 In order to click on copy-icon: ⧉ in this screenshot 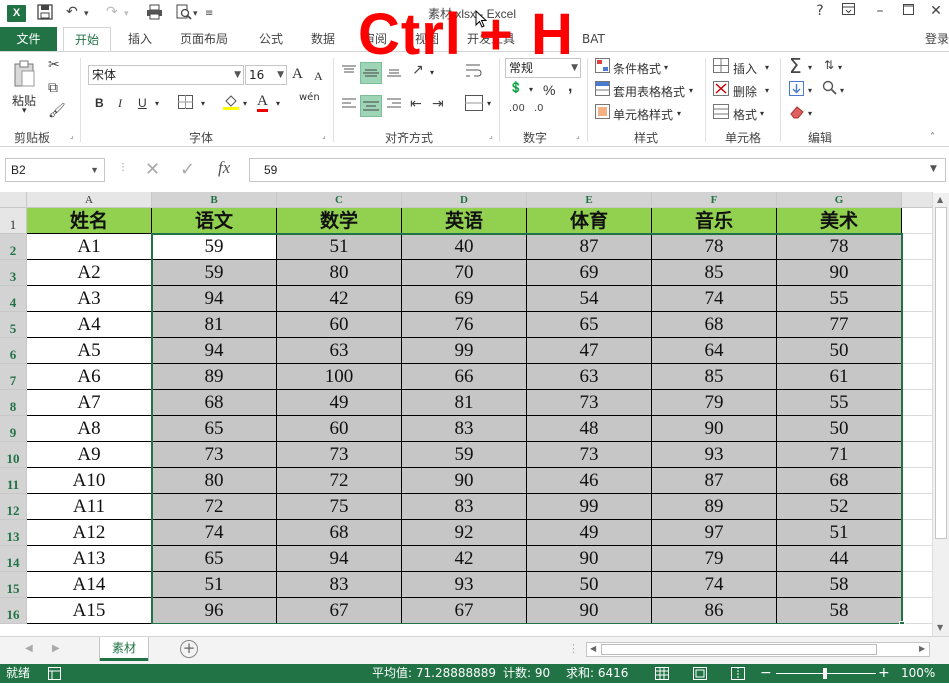, I will do `click(53, 88)`.